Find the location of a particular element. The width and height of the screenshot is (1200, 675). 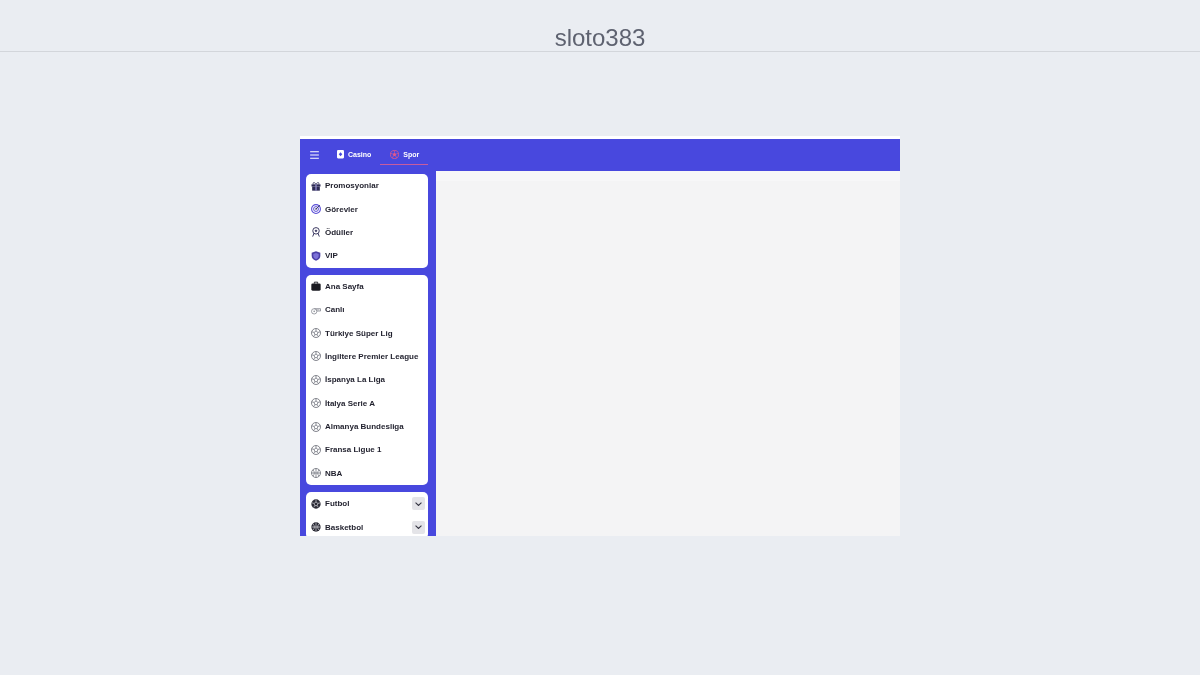

sidebar-item: Fransa Ligue 1 is located at coordinates (367, 450).